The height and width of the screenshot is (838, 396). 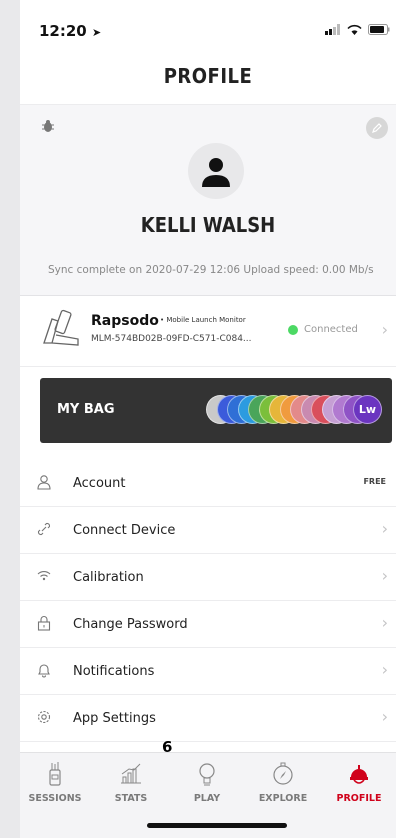 What do you see at coordinates (217, 825) in the screenshot?
I see `home-indicator` at bounding box center [217, 825].